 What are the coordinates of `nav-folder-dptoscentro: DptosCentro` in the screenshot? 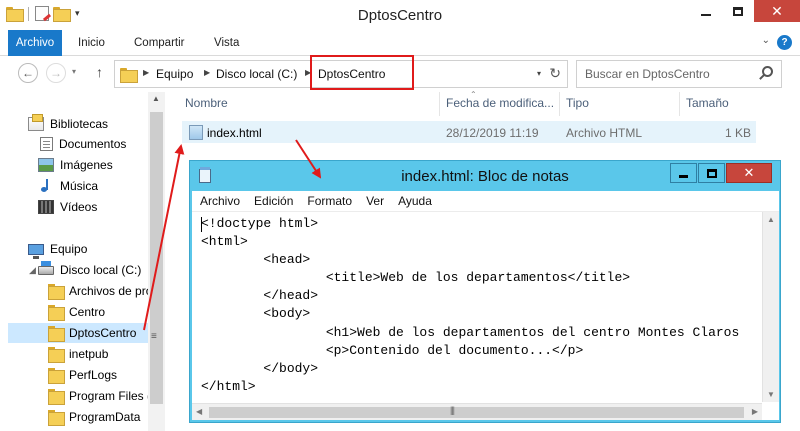 It's located at (78, 333).